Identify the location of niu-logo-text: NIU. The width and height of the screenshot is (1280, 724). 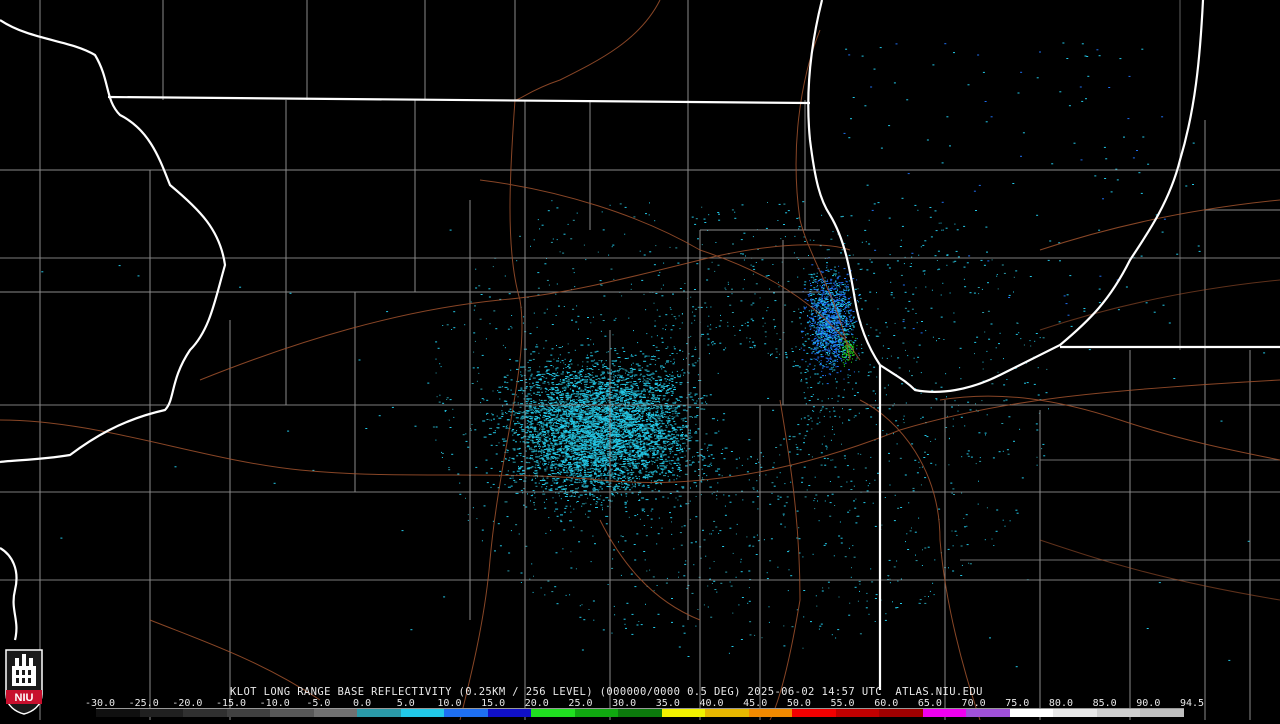
(24, 698).